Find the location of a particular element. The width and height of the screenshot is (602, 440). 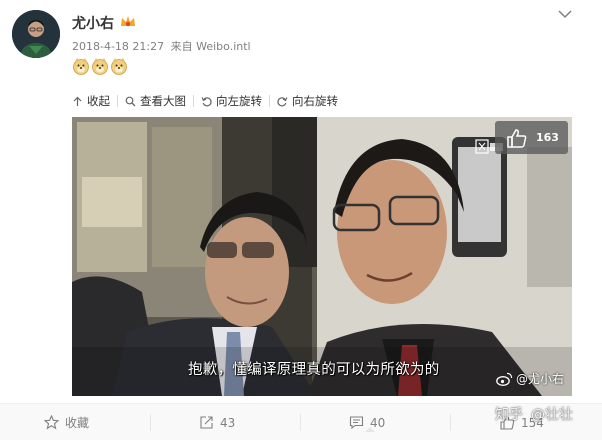

favorite-label: 收藏 is located at coordinates (77, 423).